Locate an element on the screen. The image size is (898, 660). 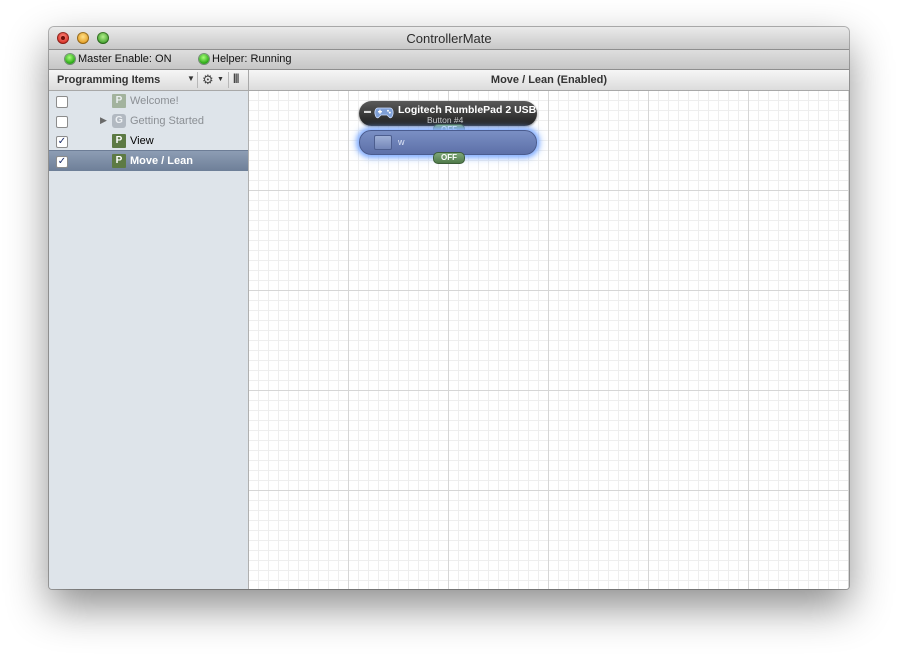
group-icon: G is located at coordinates (119, 121).